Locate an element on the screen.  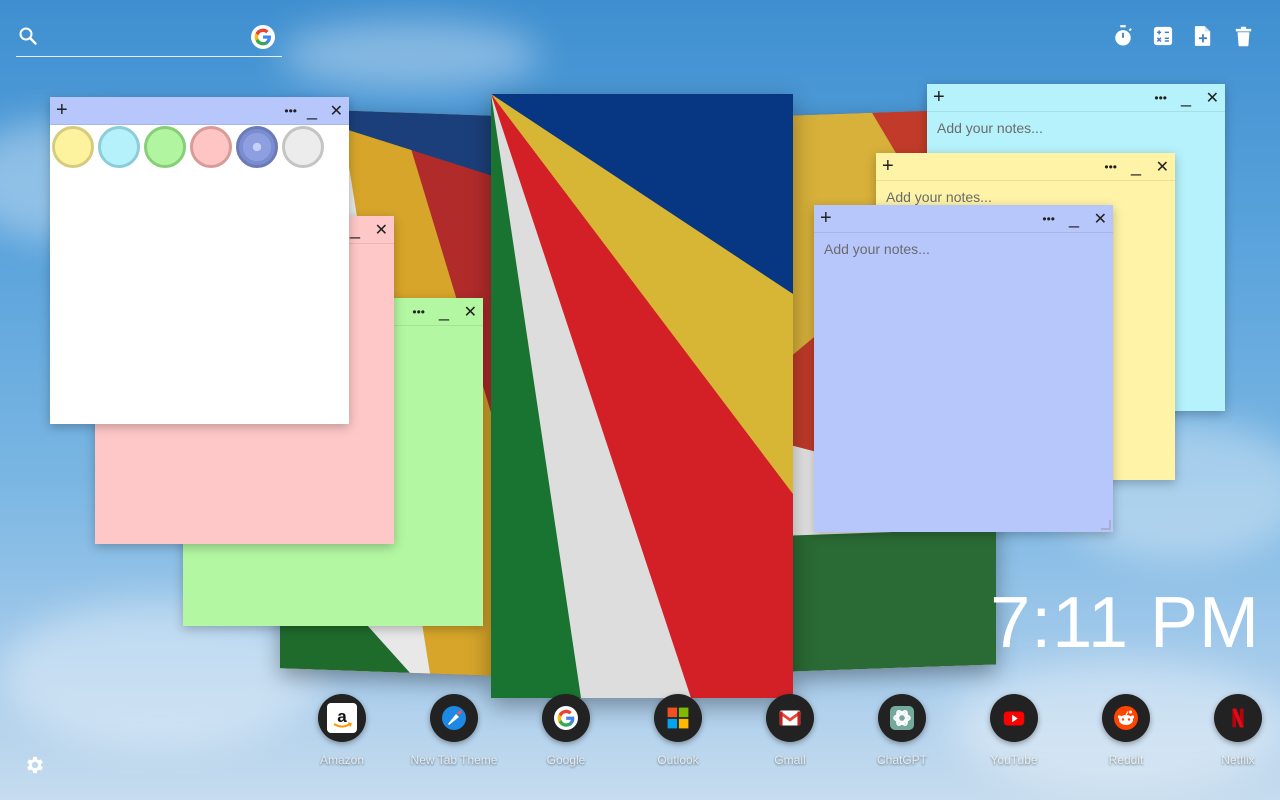
search-bar is located at coordinates (149, 39).